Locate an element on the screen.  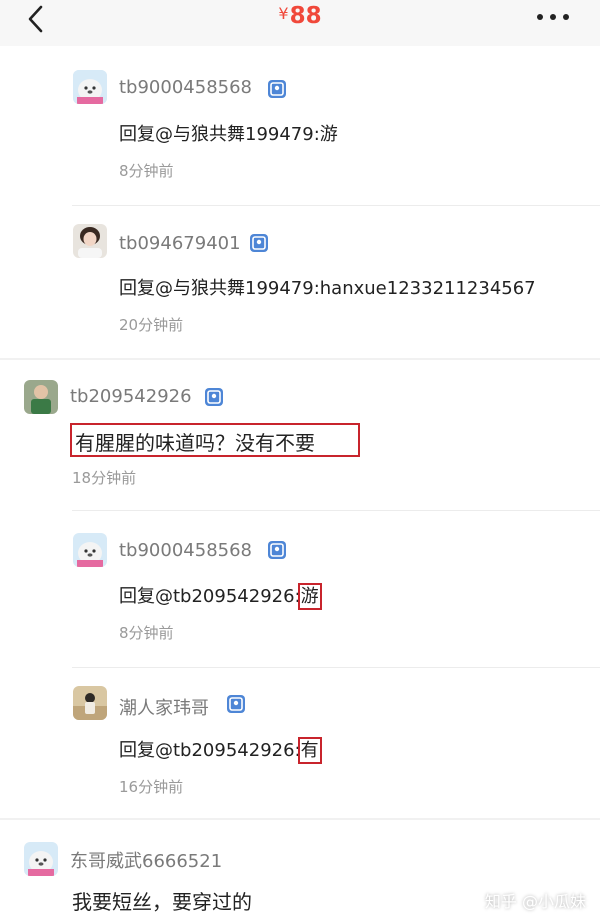
top-bar: ¥88 is located at coordinates (300, 23).